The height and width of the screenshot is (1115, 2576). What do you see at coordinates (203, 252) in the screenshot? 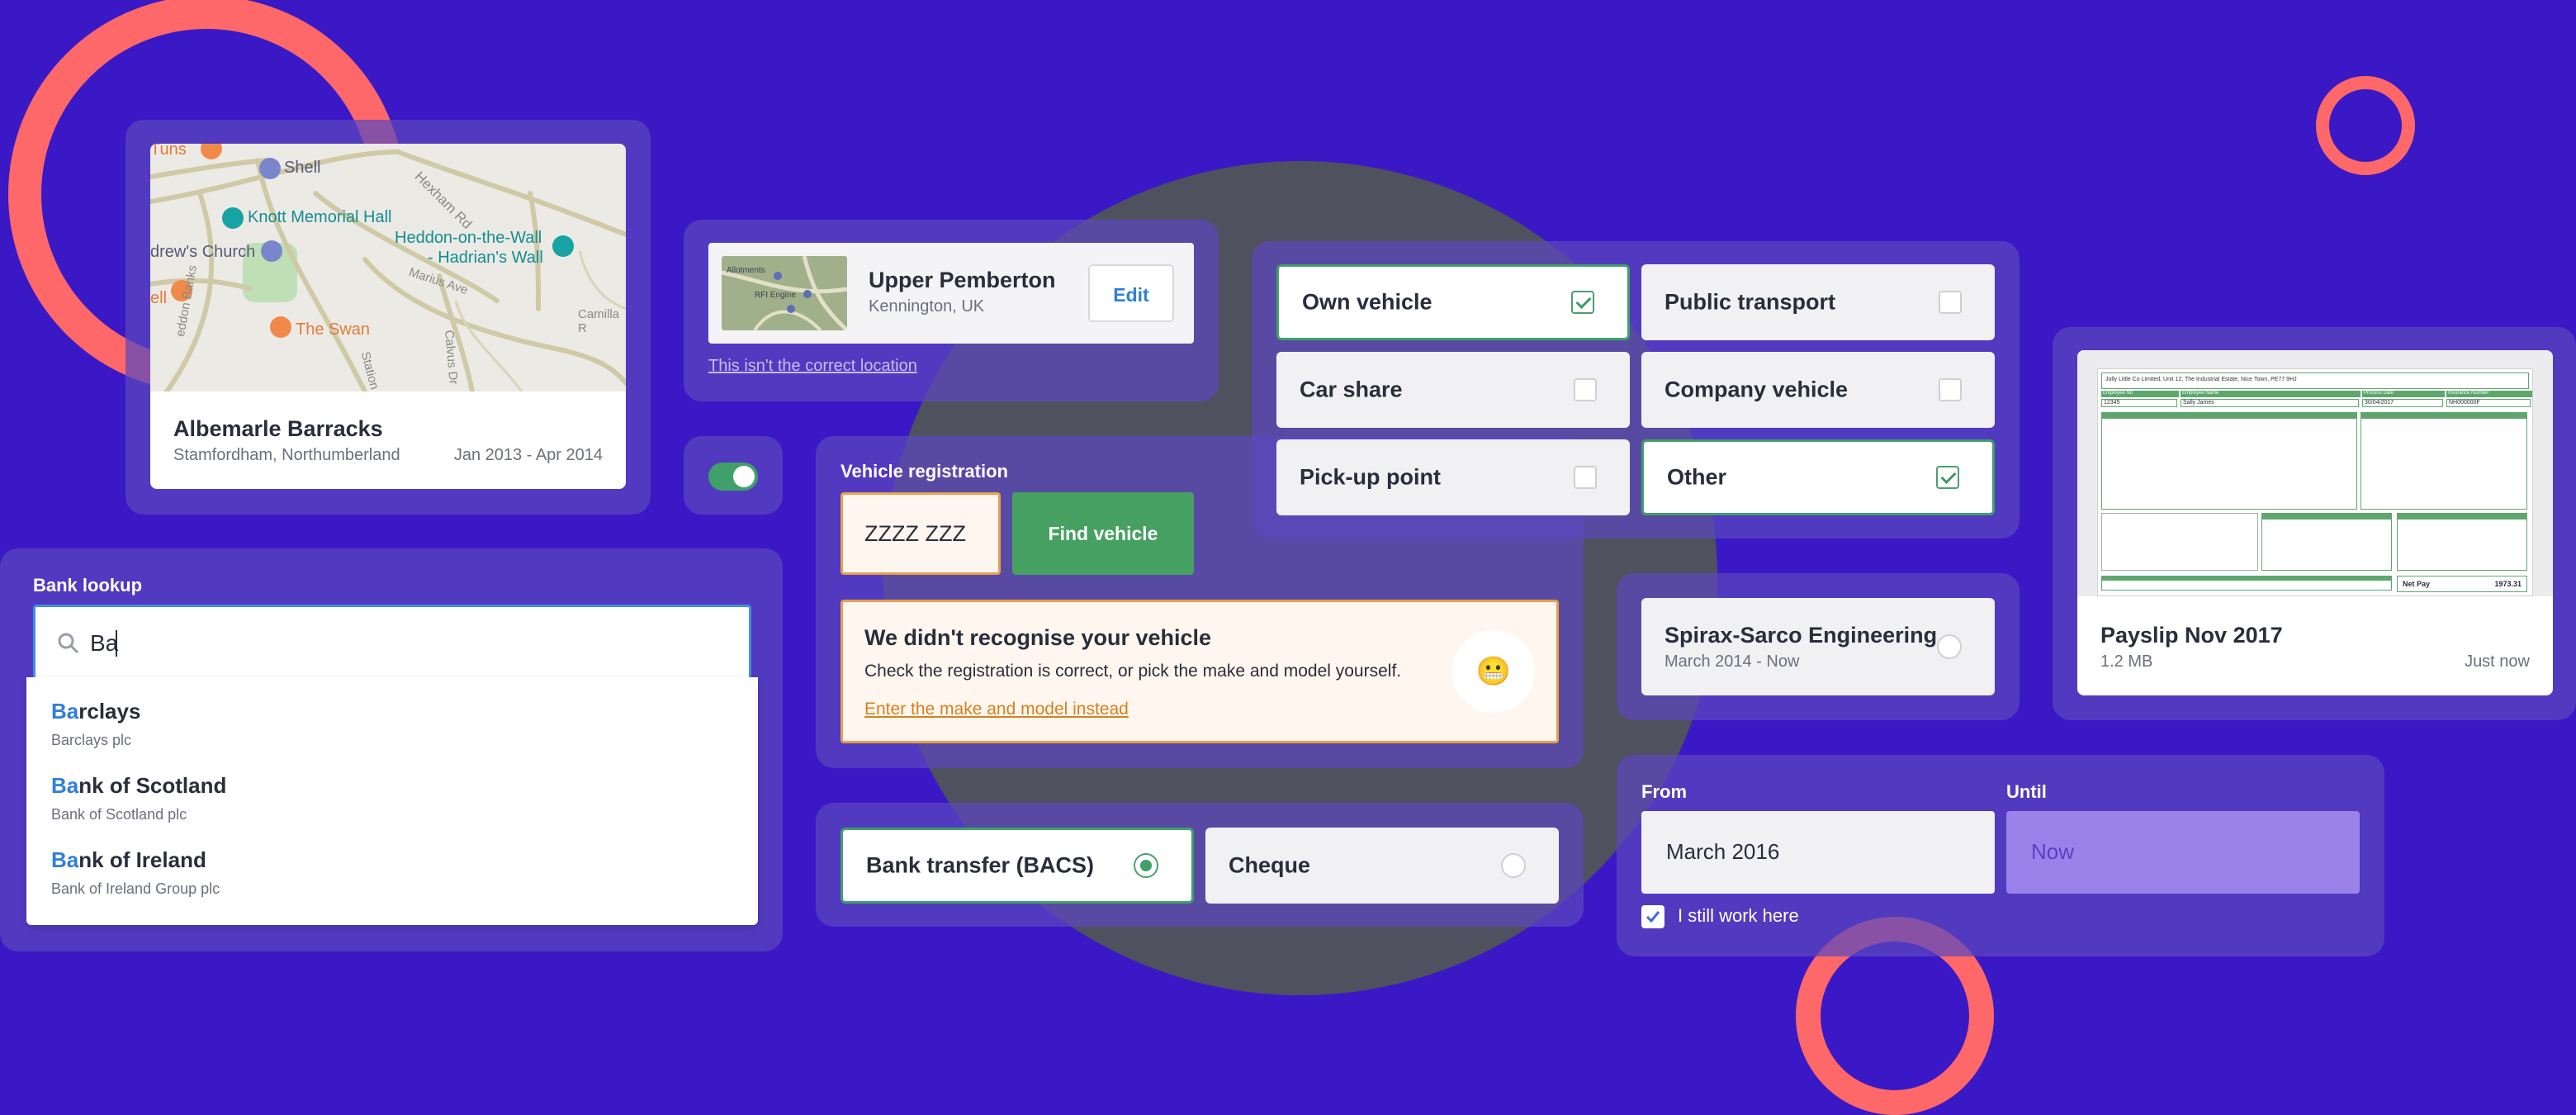
I see `map-label-church: drew's Church` at bounding box center [203, 252].